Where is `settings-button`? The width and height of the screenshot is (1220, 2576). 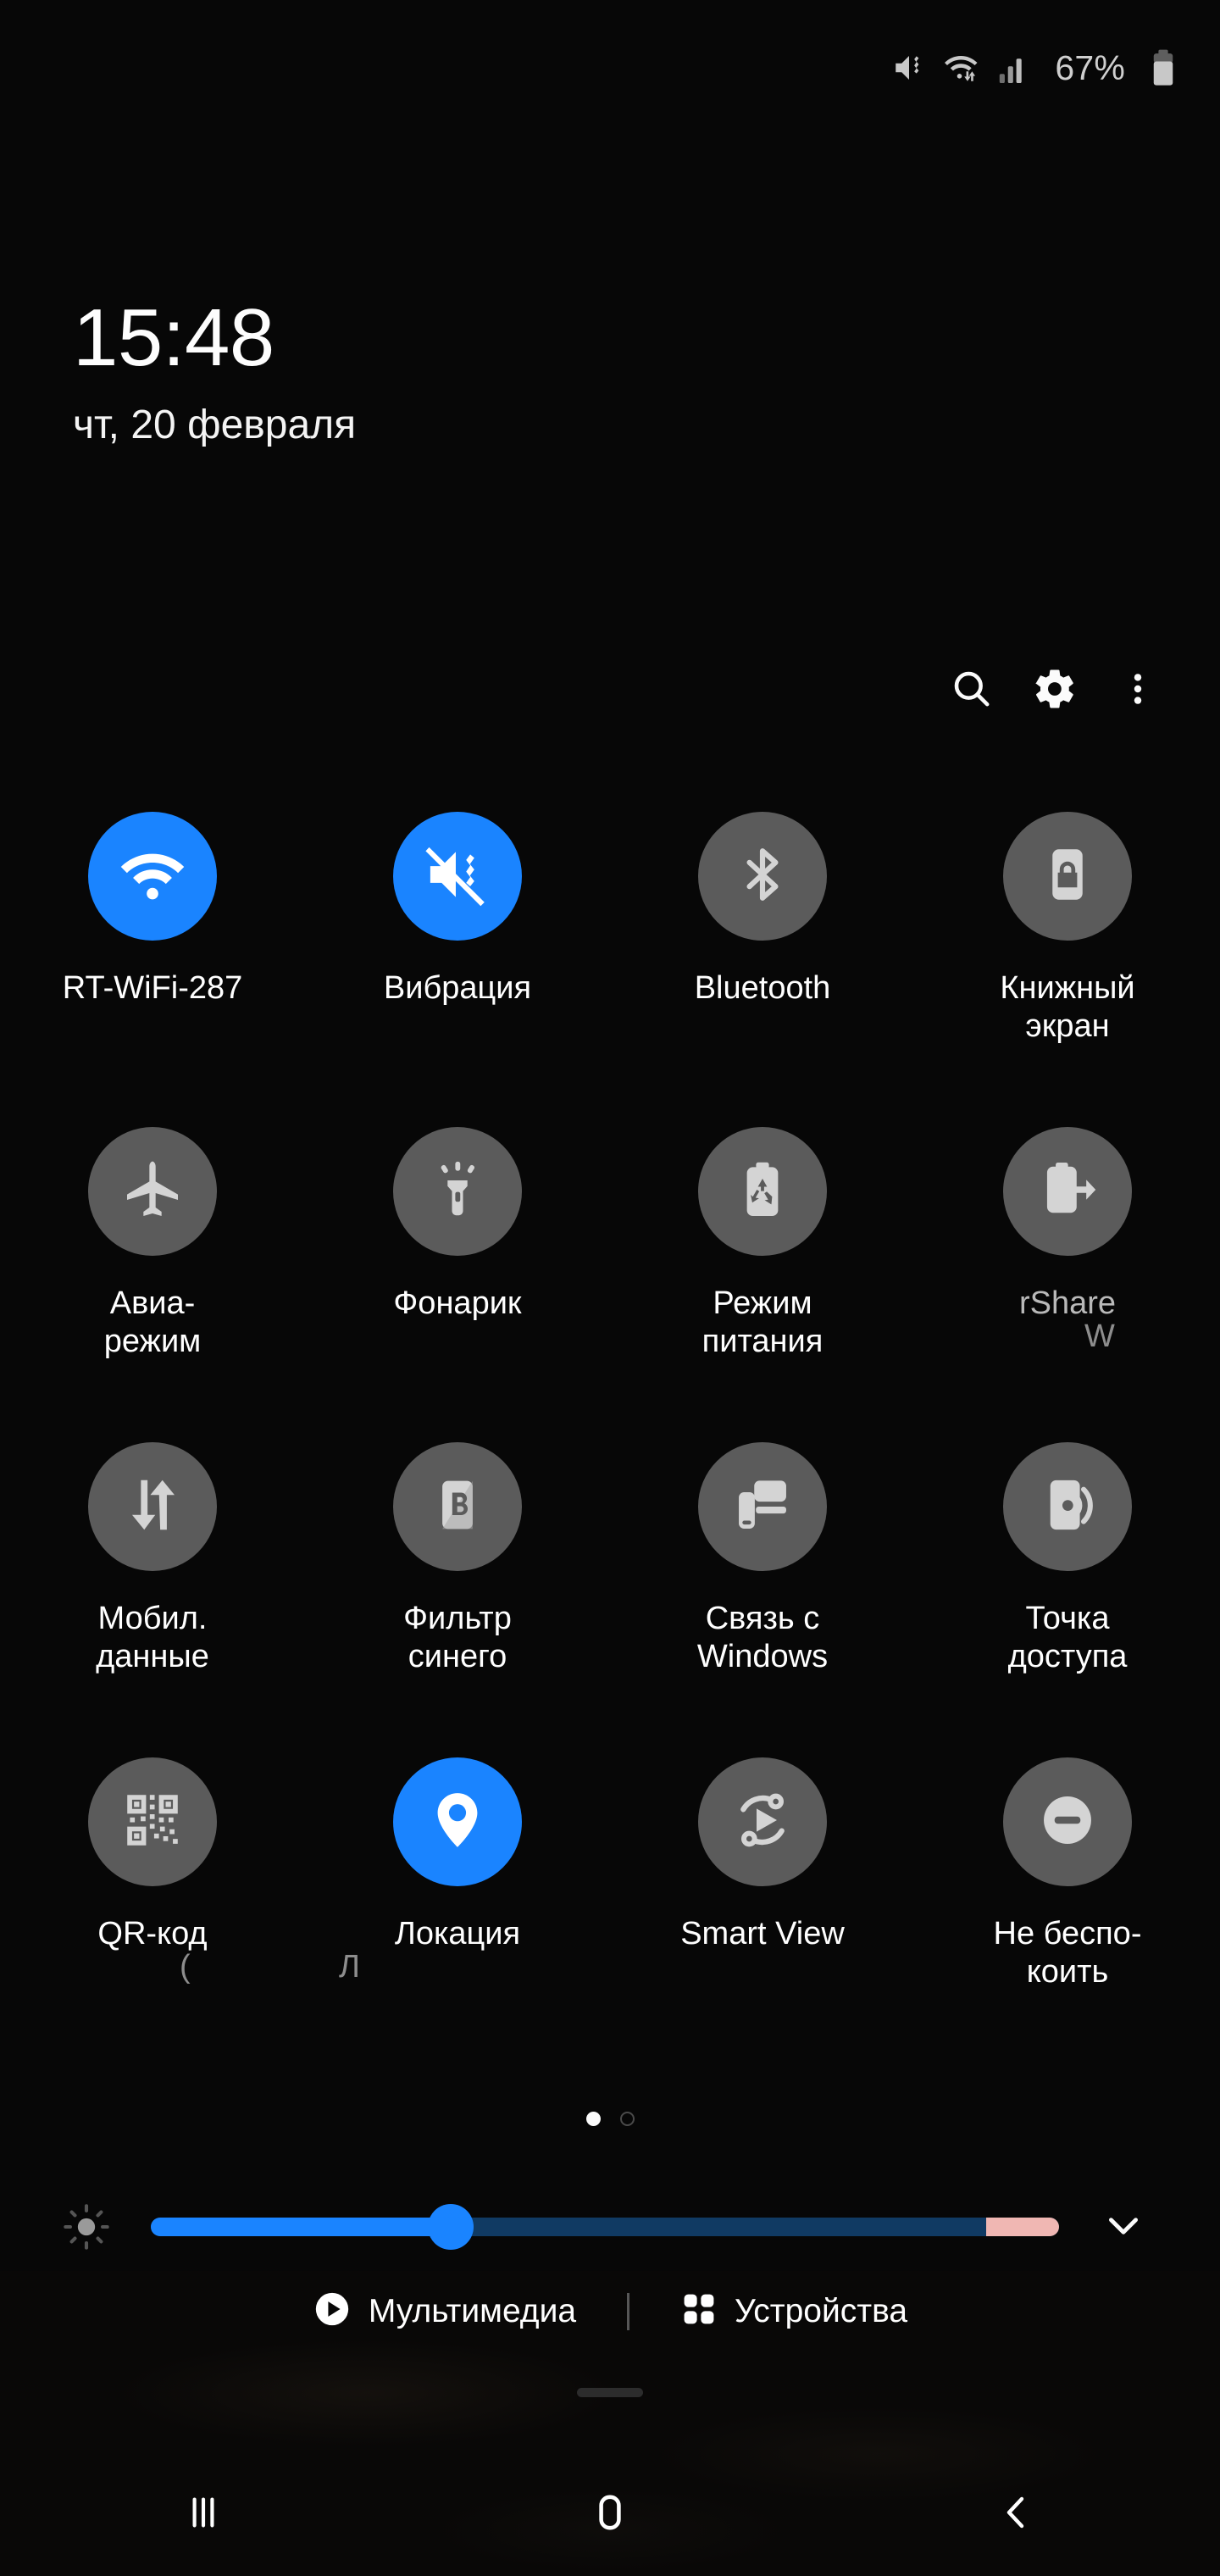 settings-button is located at coordinates (1054, 690).